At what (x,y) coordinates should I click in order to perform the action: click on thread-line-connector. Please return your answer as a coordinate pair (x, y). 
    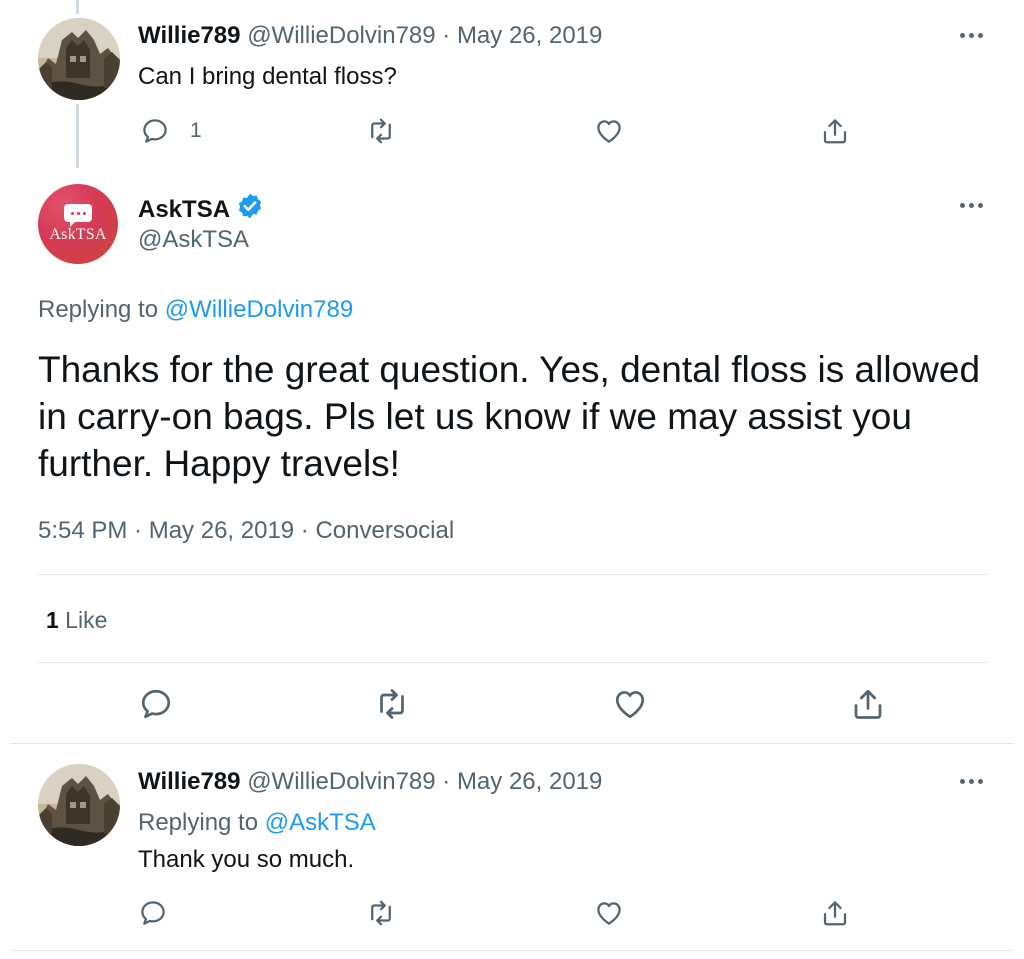
    Looking at the image, I should click on (77, 136).